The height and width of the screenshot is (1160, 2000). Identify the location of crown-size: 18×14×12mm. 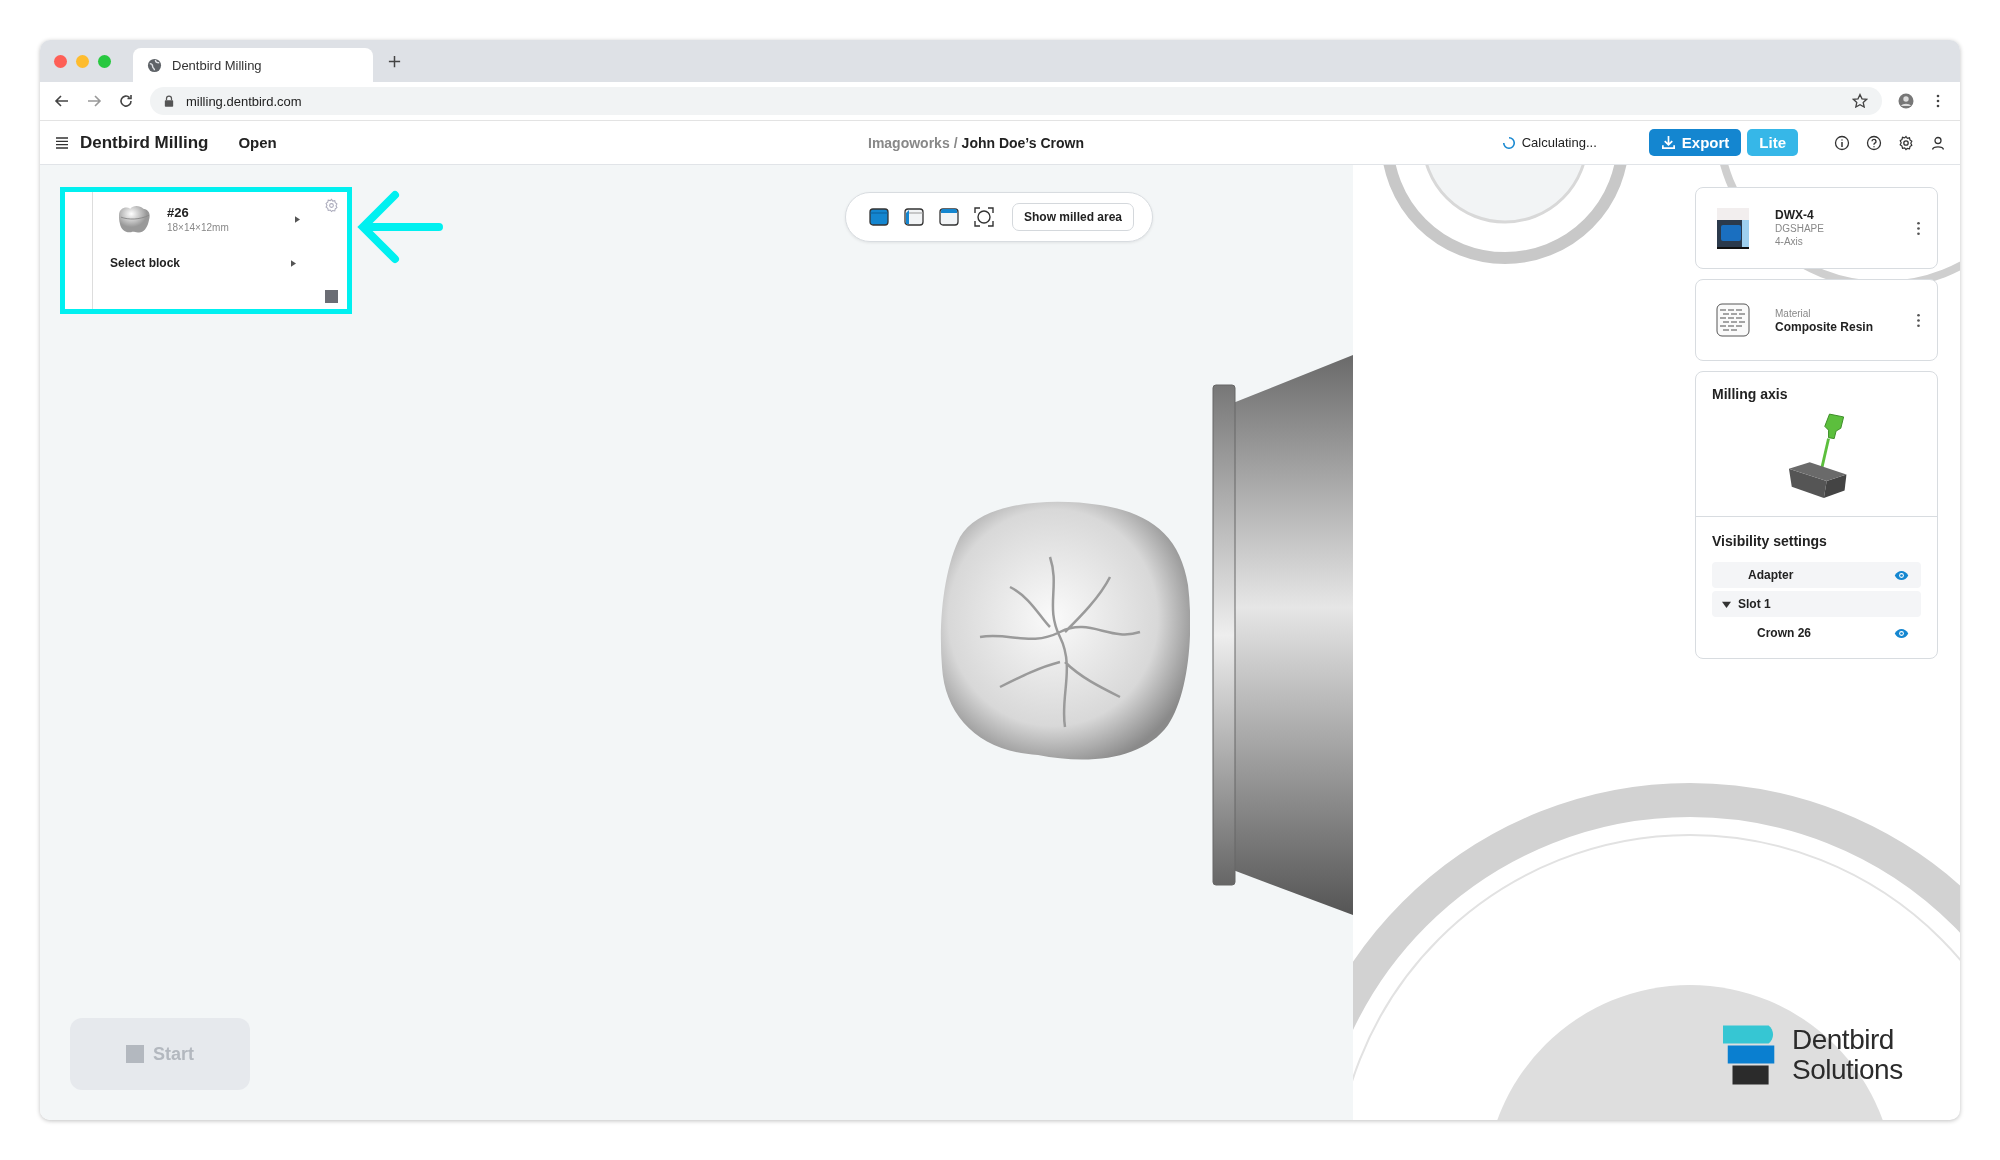
(198, 227).